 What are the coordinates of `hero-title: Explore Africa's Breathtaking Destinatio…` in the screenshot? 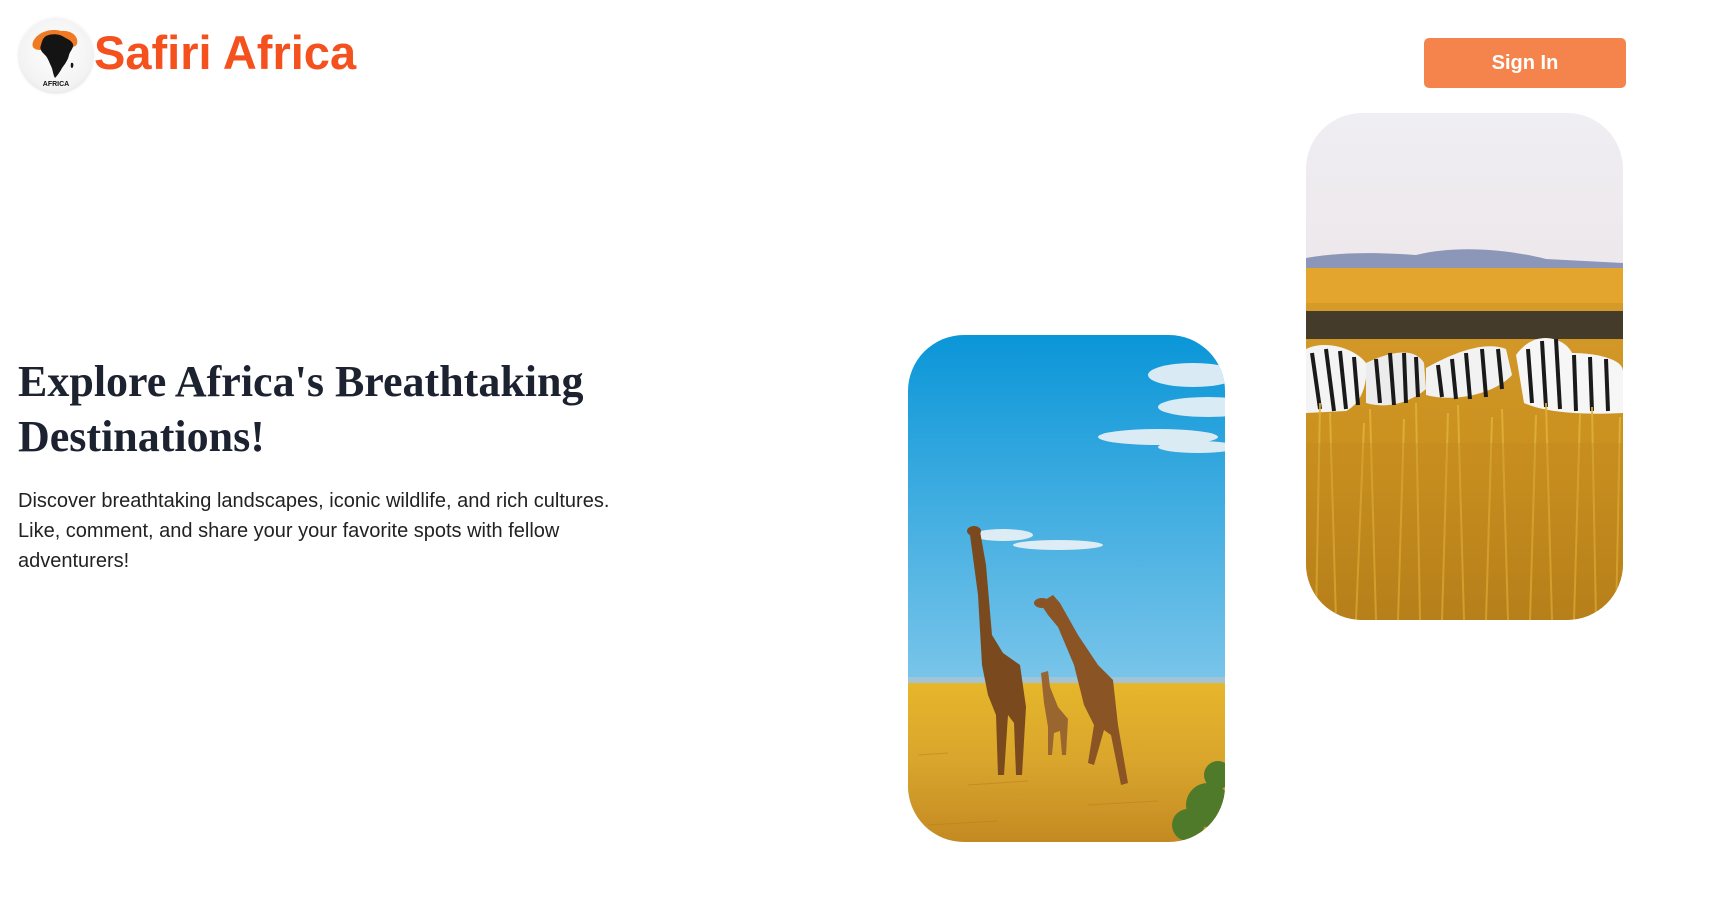 It's located at (301, 409).